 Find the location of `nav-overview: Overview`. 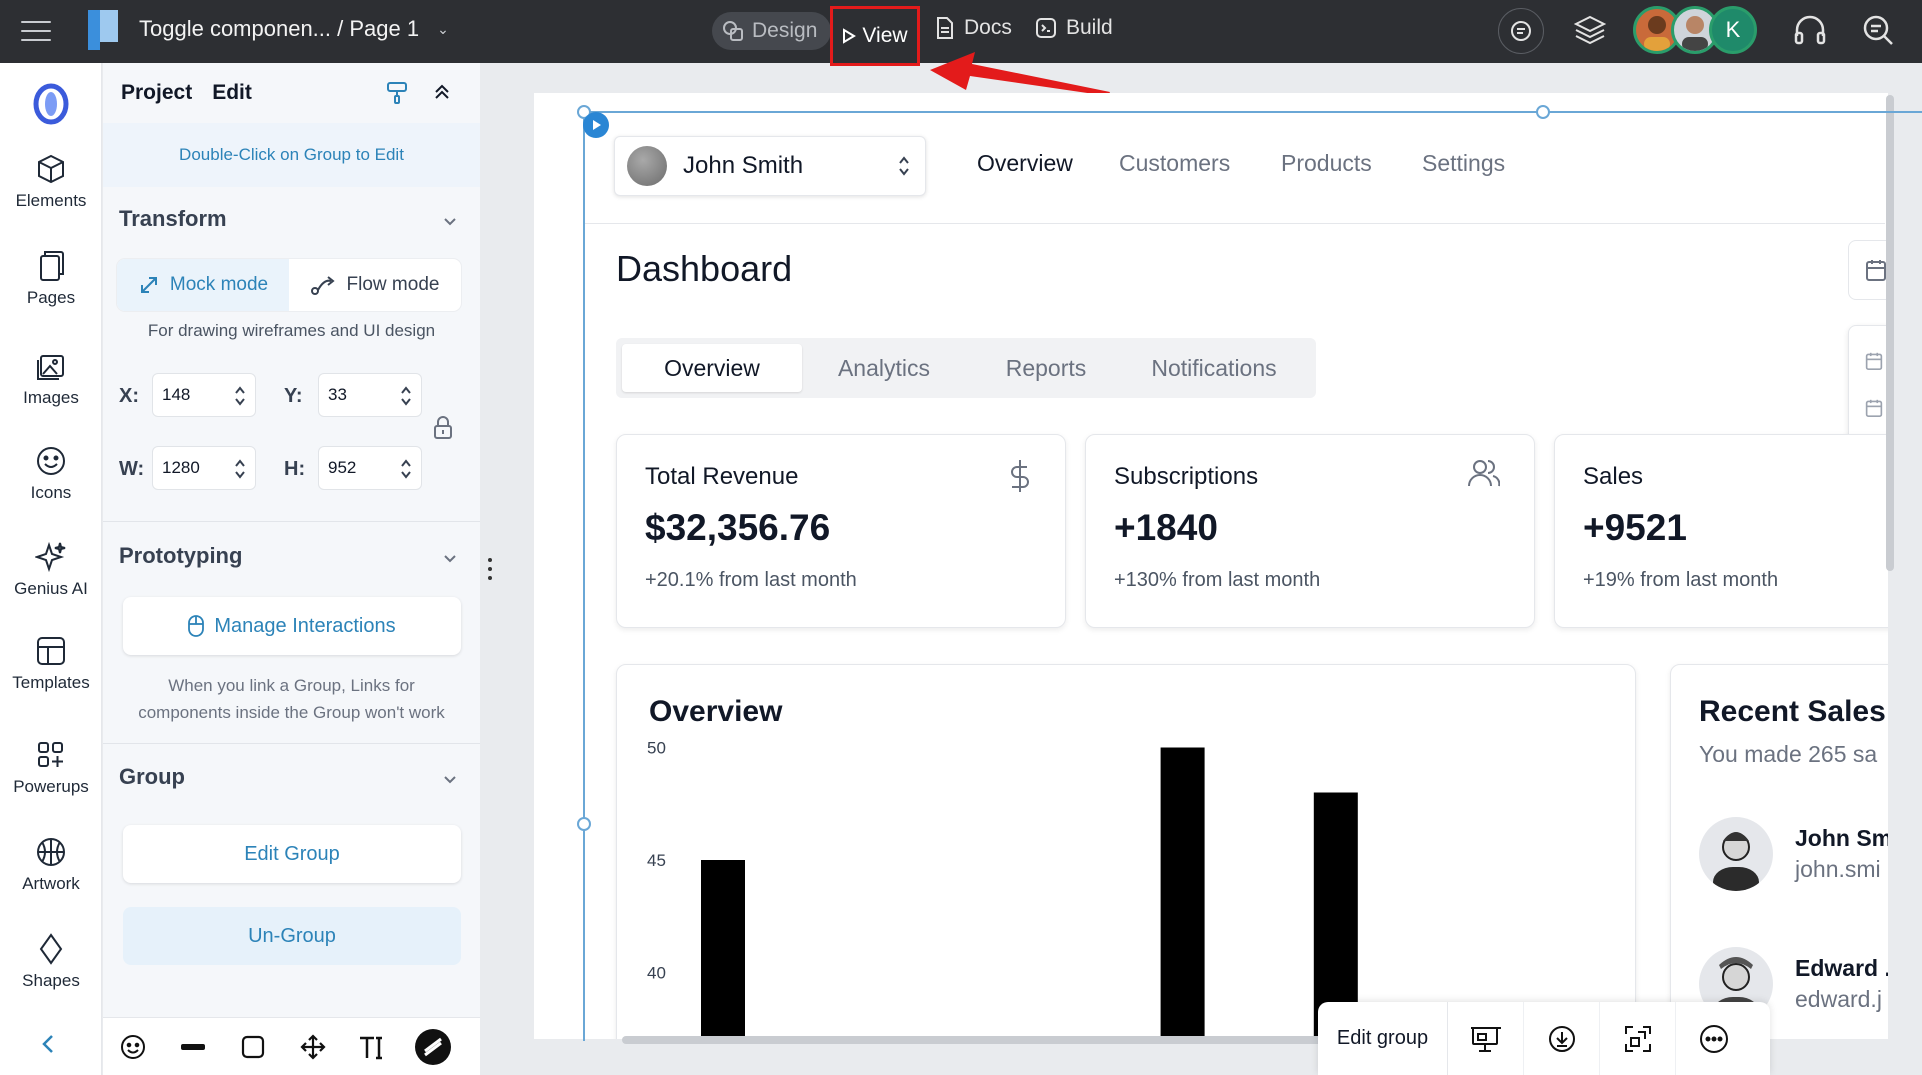

nav-overview: Overview is located at coordinates (1025, 163).